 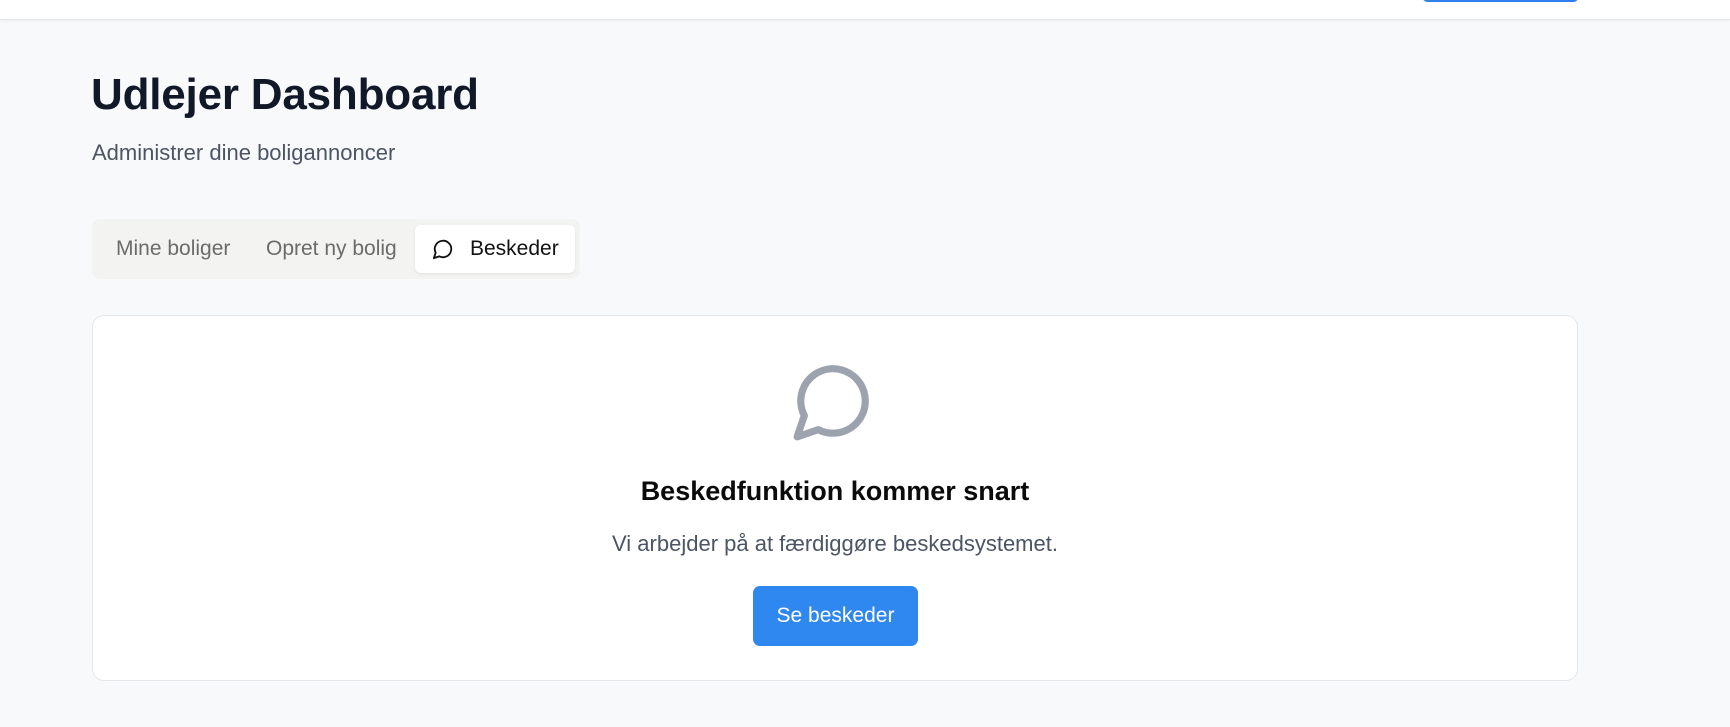 I want to click on page-subtitle: Administrer dine boligannoncer, so click(x=244, y=152).